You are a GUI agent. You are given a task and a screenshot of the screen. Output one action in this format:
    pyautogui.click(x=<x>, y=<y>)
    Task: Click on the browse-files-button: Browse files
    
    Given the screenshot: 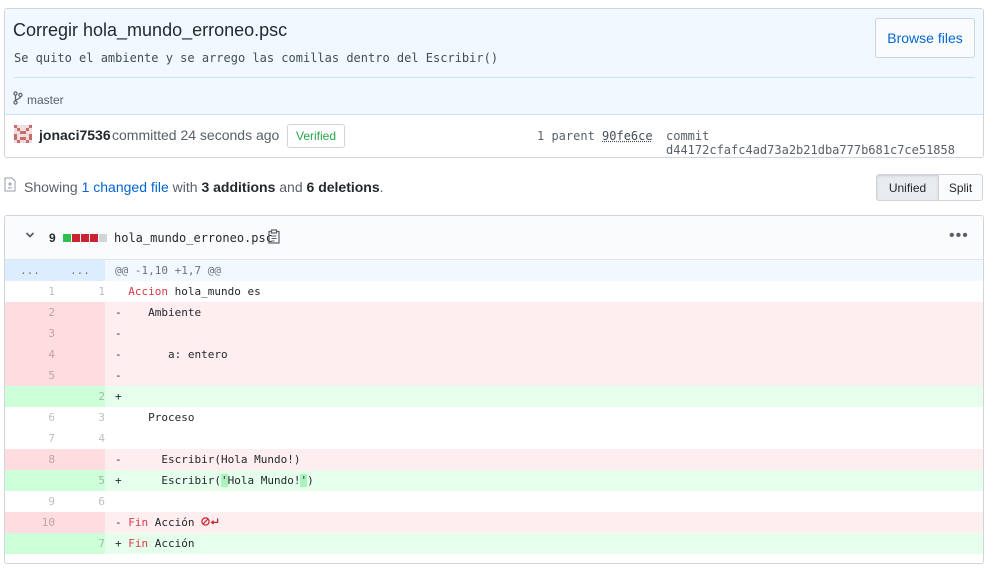 What is the action you would take?
    pyautogui.click(x=925, y=38)
    